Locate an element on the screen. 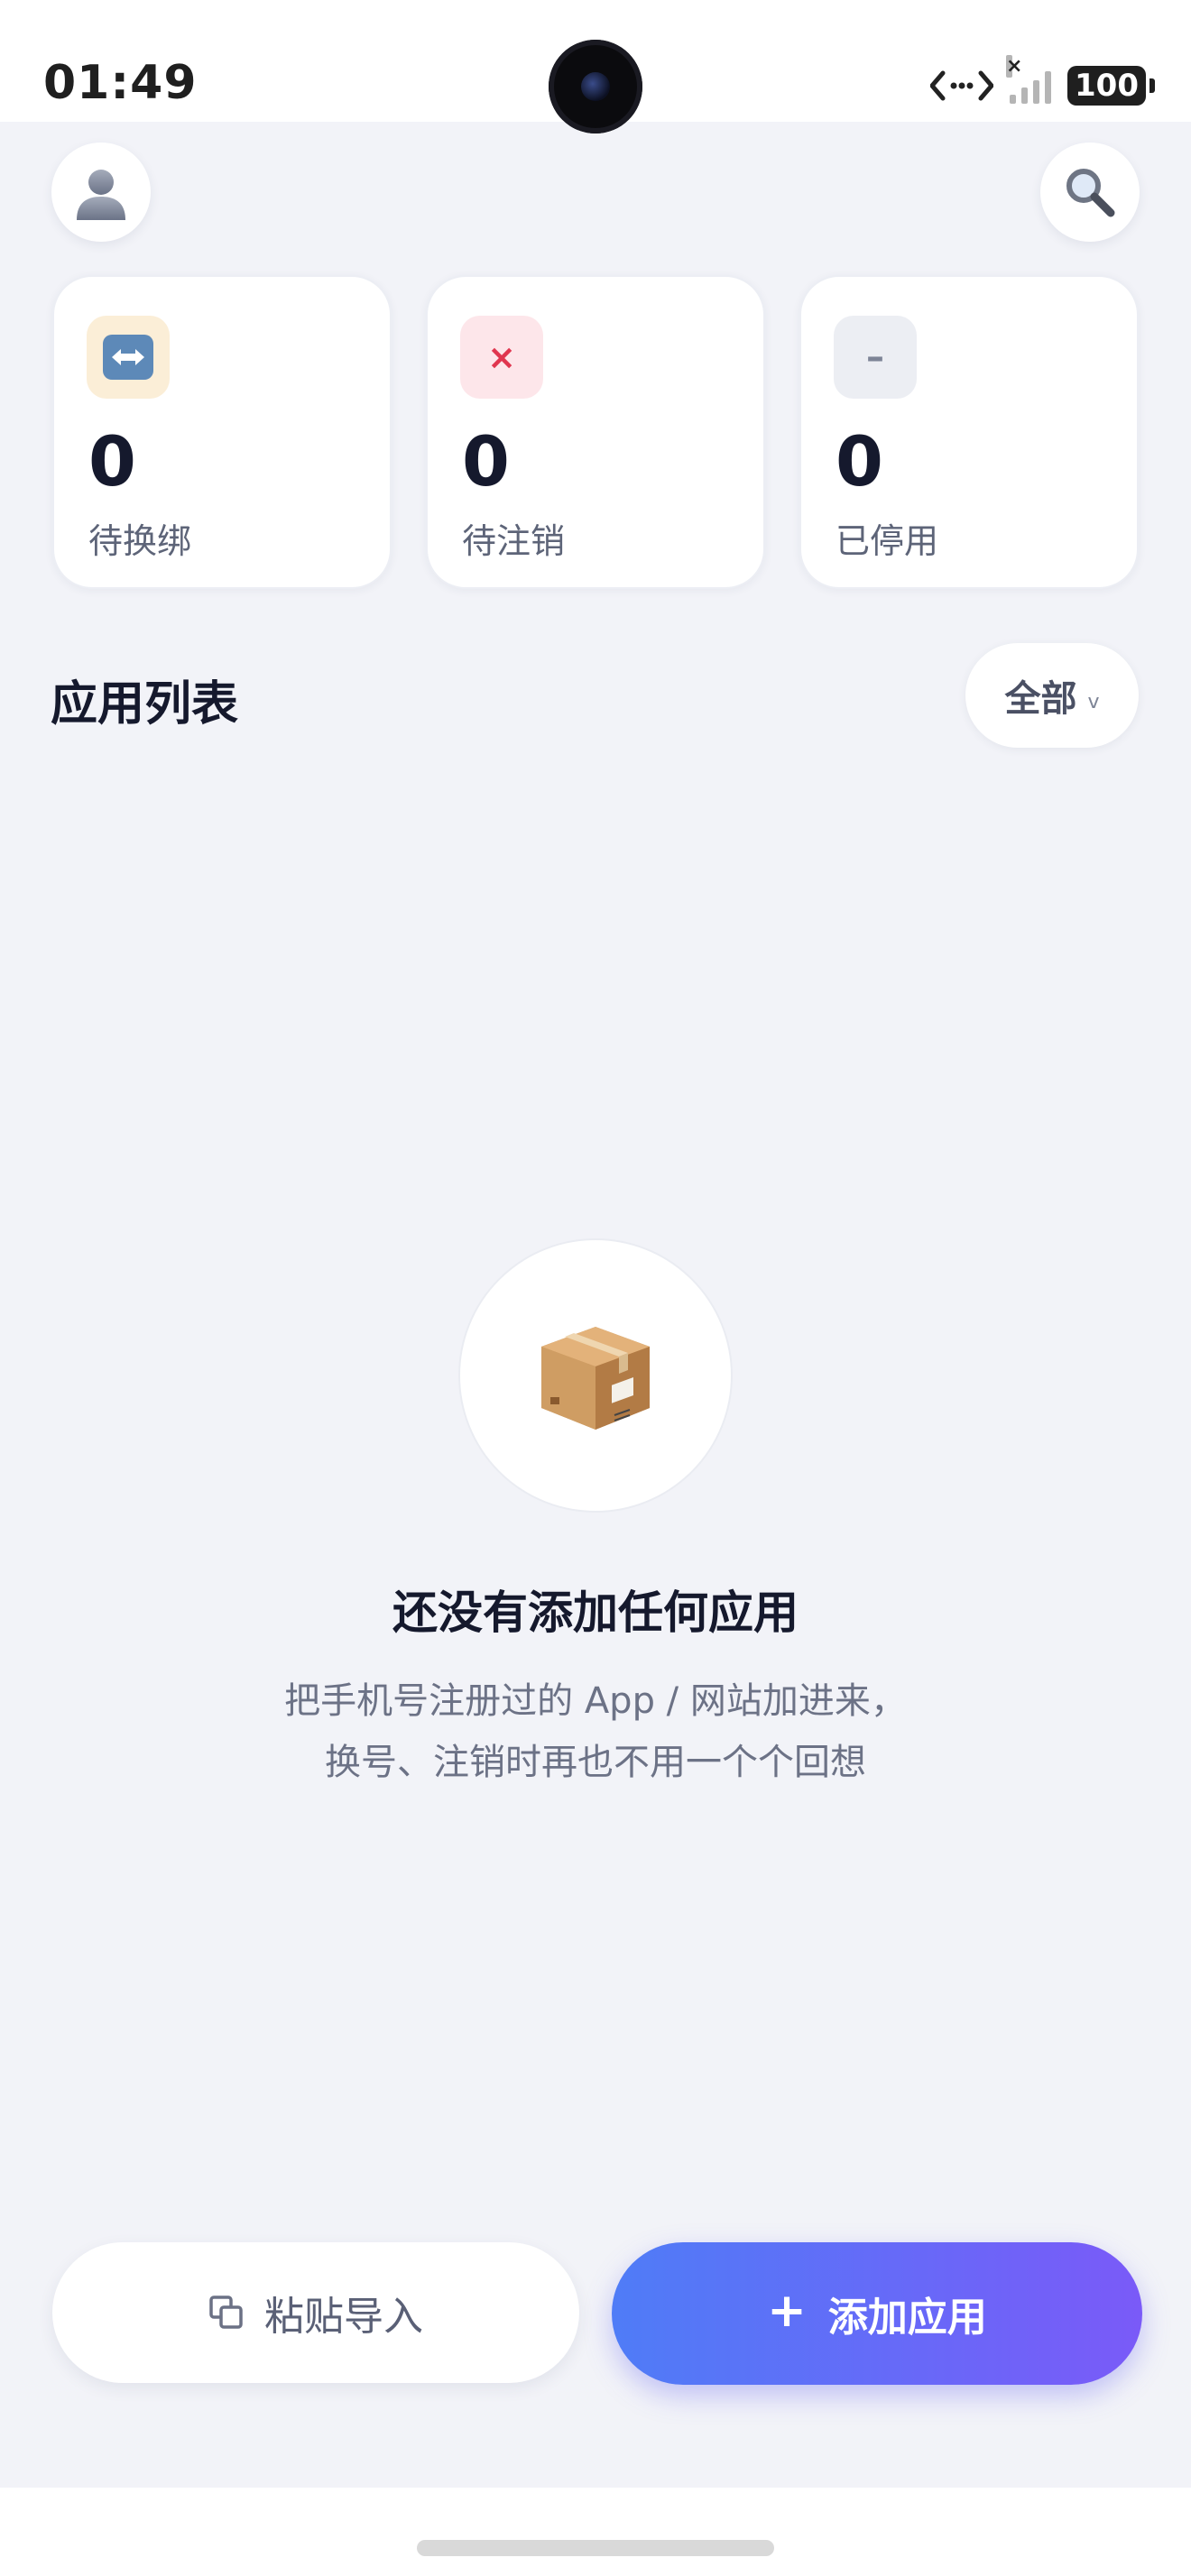  paste-import-button: 粘贴导入 is located at coordinates (315, 2312).